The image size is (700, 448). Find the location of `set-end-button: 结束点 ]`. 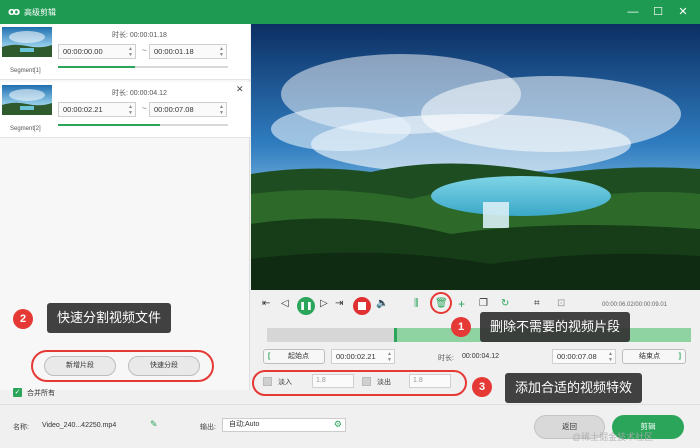

set-end-button: 结束点 ] is located at coordinates (654, 356).